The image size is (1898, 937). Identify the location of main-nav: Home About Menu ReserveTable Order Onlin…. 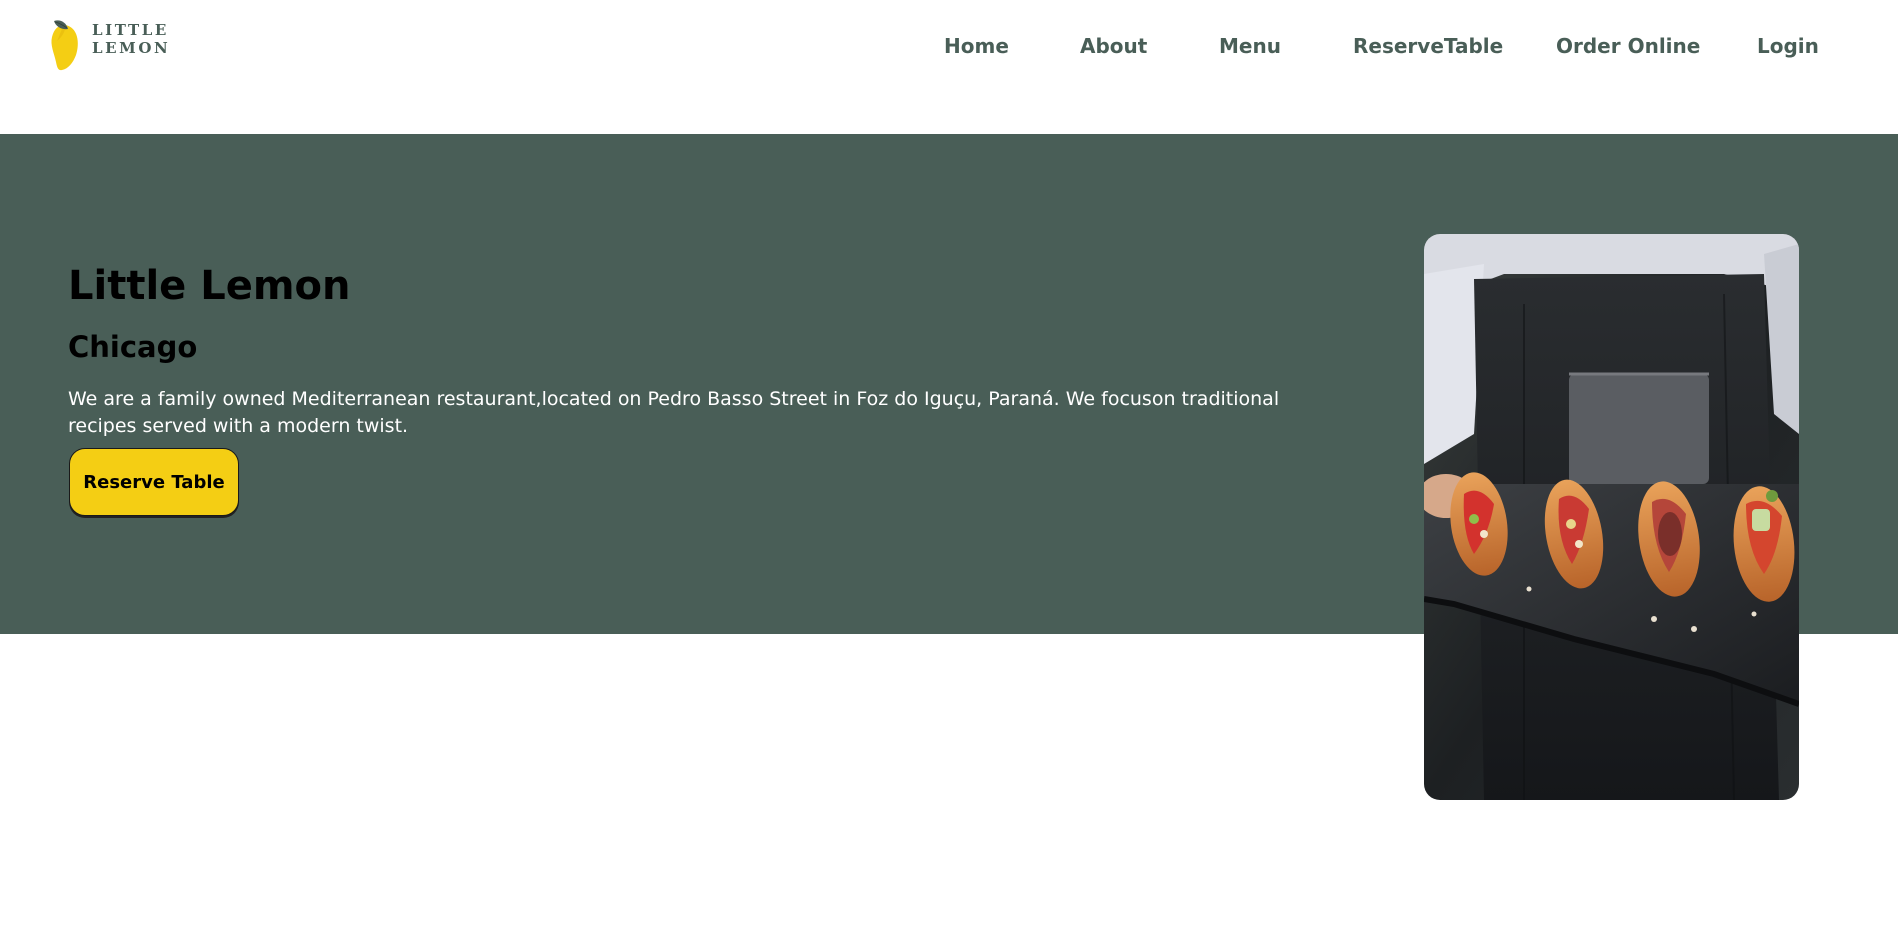
(949, 48).